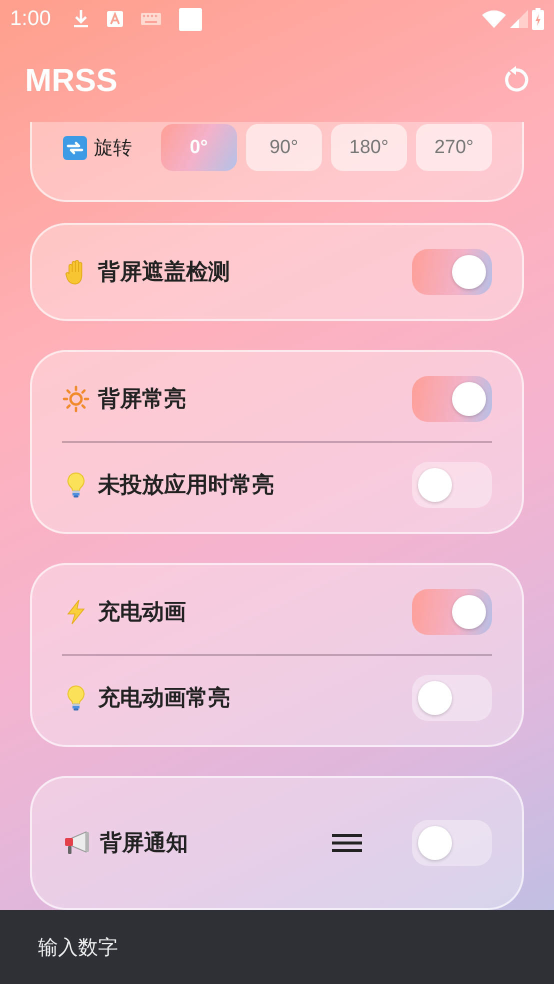 The width and height of the screenshot is (554, 984). I want to click on setting-label: 充电动画, so click(142, 612).